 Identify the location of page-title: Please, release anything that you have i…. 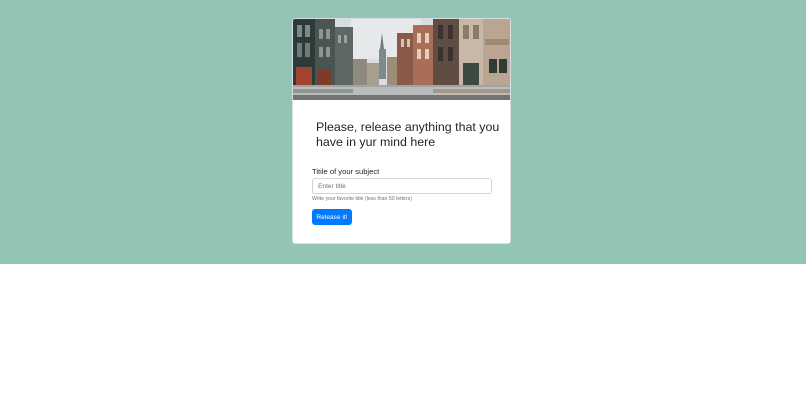
(408, 134).